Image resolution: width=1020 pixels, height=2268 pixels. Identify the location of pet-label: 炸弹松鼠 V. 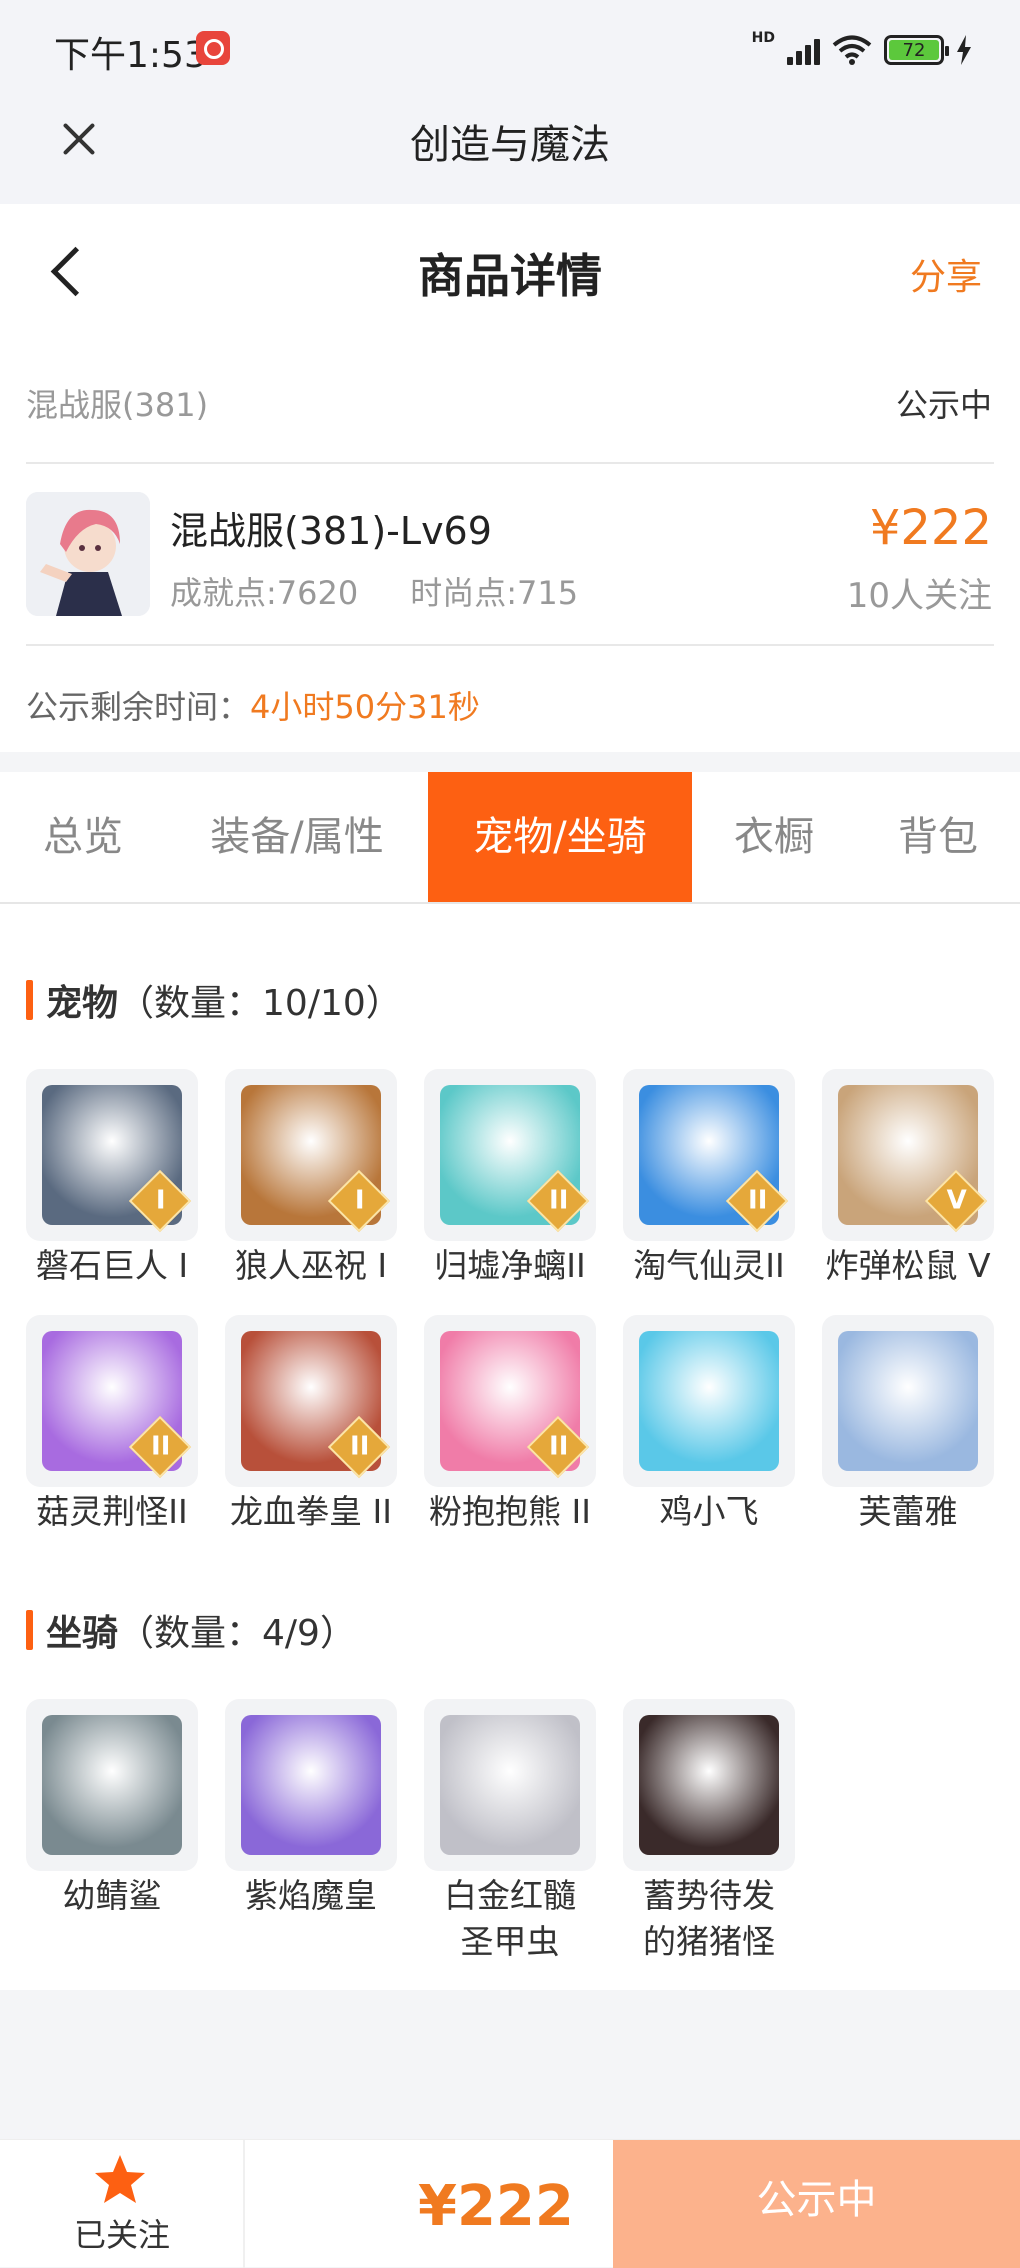
(908, 1265).